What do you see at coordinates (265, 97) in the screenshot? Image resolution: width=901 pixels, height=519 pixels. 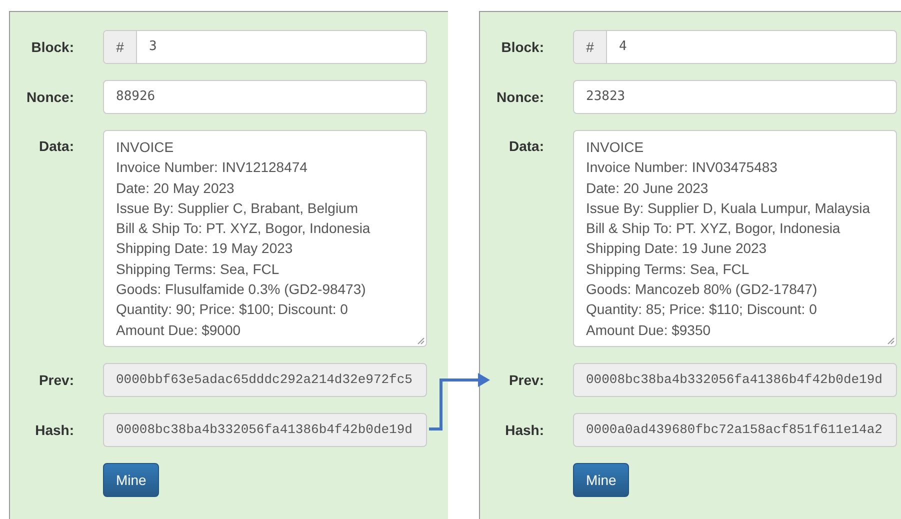 I see `nonce-field: 88926` at bounding box center [265, 97].